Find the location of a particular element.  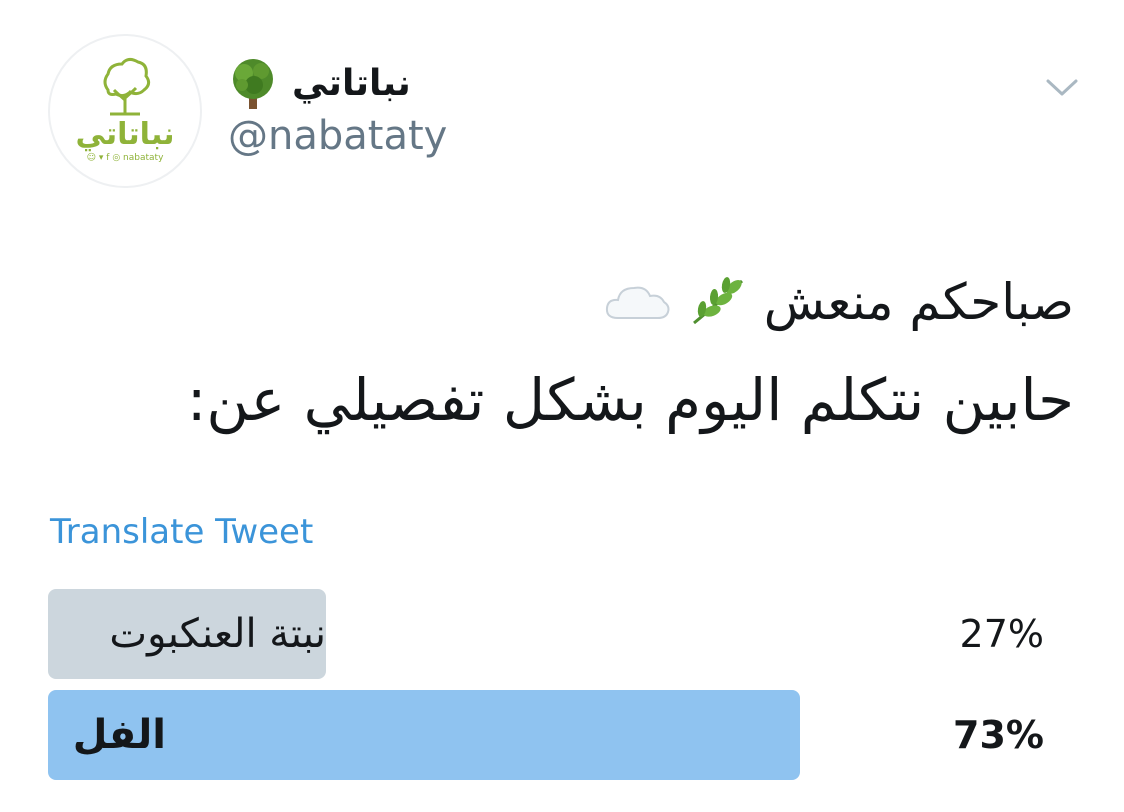

tree-logo-icon is located at coordinates (127, 86).